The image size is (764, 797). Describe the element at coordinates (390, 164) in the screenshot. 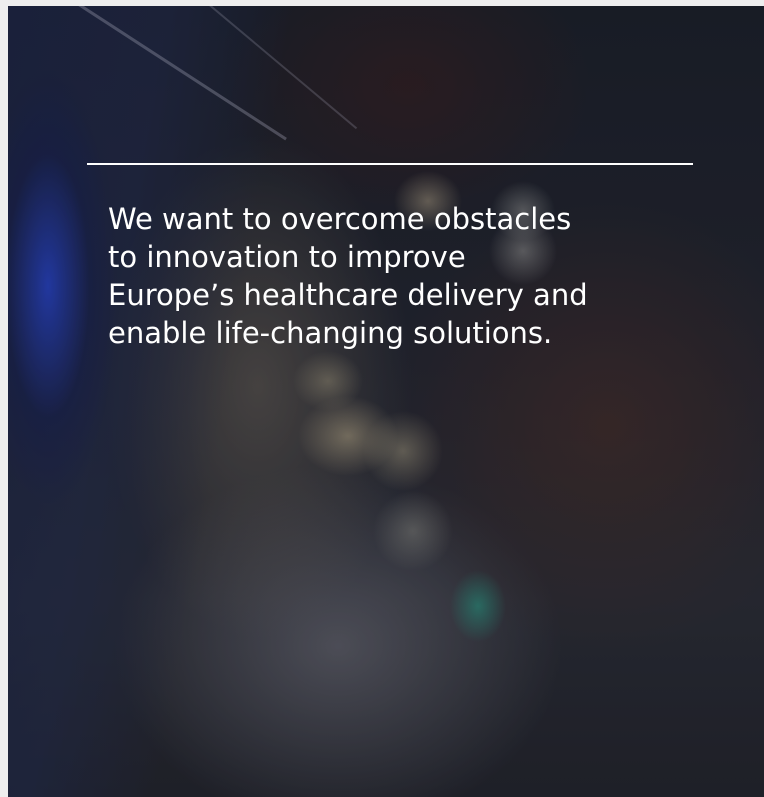

I see `divider-line` at that location.